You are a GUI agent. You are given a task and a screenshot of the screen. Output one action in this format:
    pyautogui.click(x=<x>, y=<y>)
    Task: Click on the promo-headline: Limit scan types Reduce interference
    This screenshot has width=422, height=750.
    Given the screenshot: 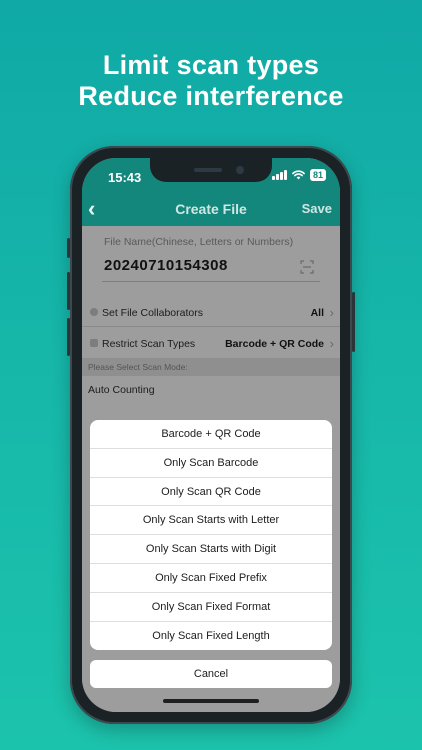 What is the action you would take?
    pyautogui.click(x=211, y=81)
    